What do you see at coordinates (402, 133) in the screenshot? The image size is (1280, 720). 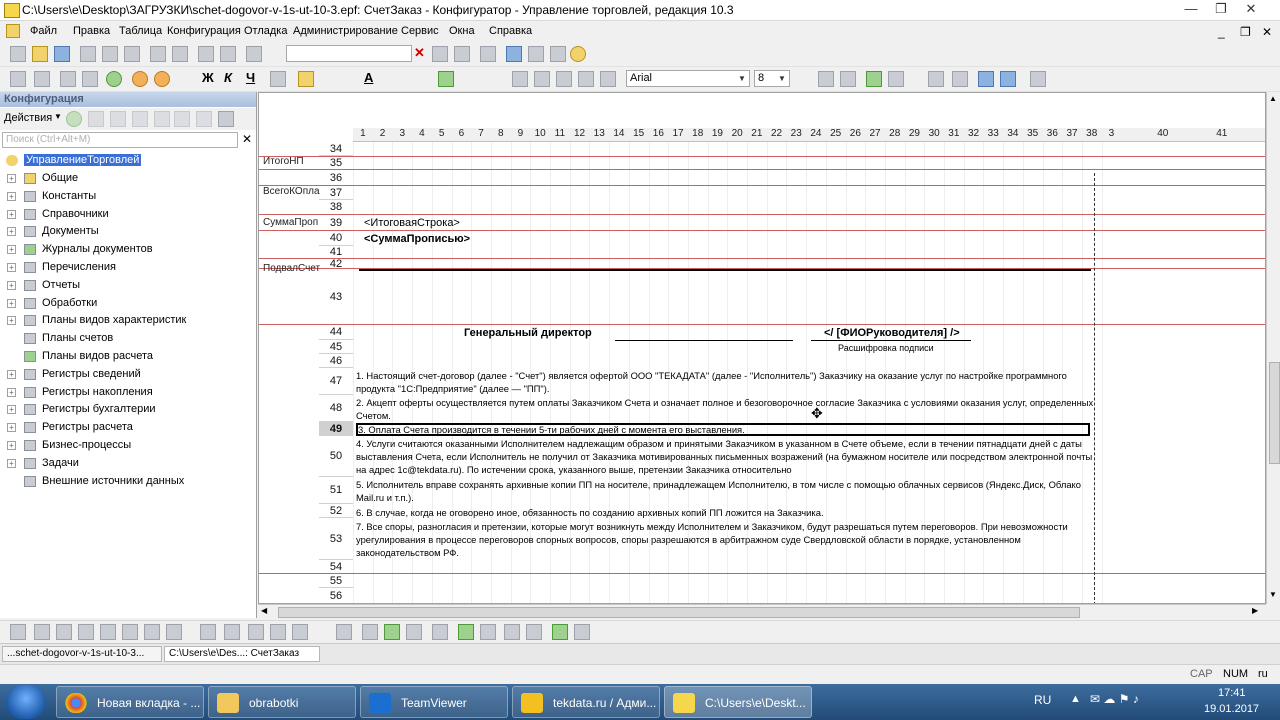 I see `column-number: 3` at bounding box center [402, 133].